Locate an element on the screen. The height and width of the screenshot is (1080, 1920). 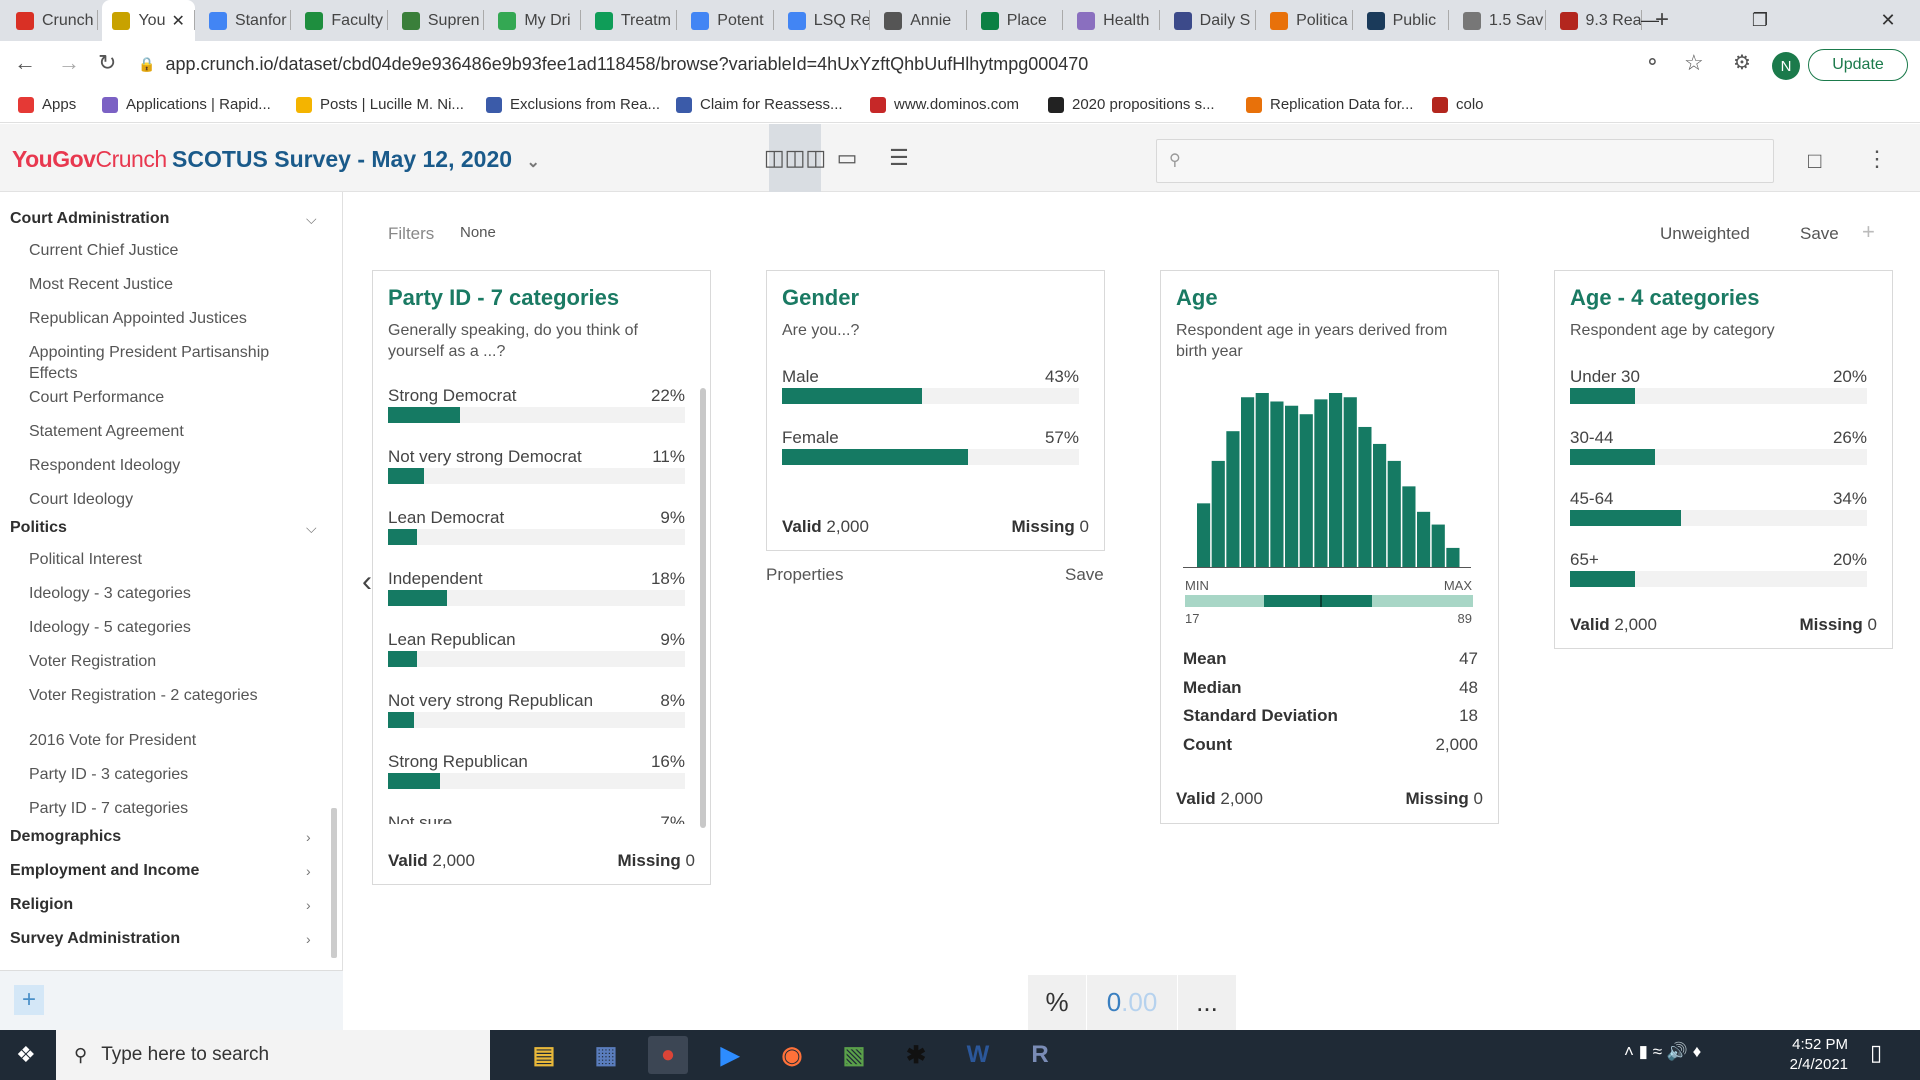
minimize-icon: — is located at coordinates (1650, 20).